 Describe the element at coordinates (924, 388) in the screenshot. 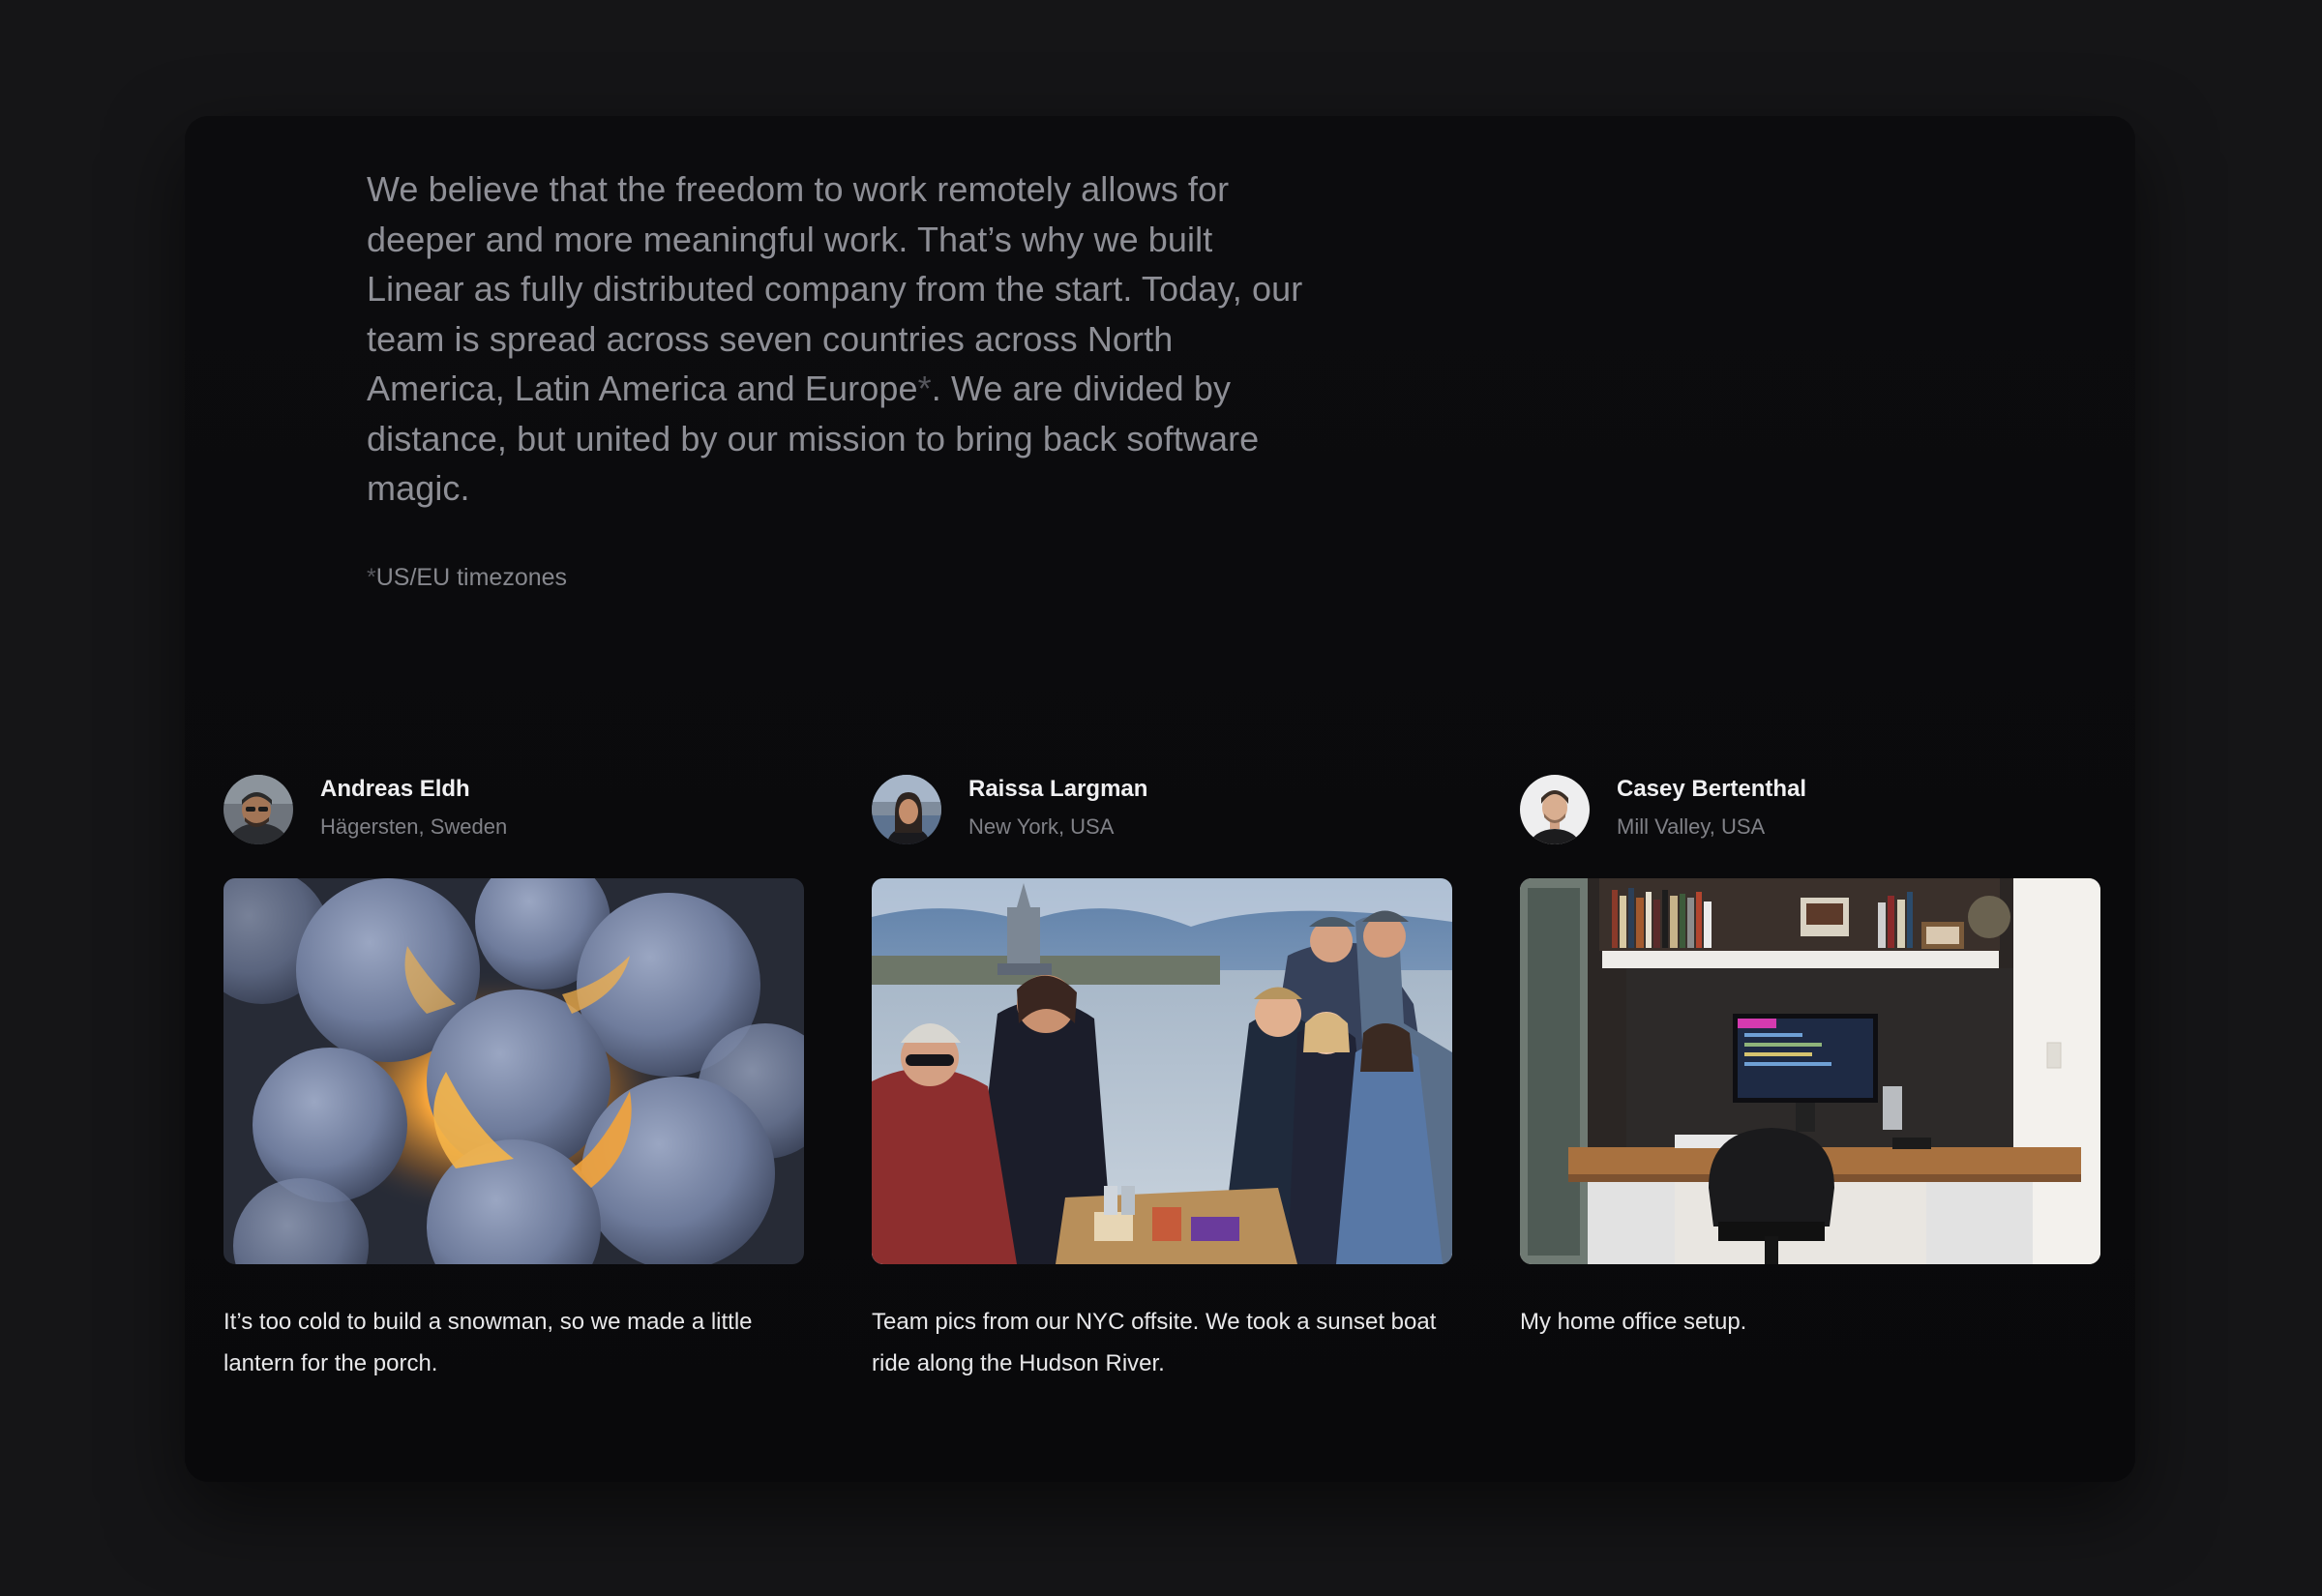

I see `intro-asterisk: *` at that location.